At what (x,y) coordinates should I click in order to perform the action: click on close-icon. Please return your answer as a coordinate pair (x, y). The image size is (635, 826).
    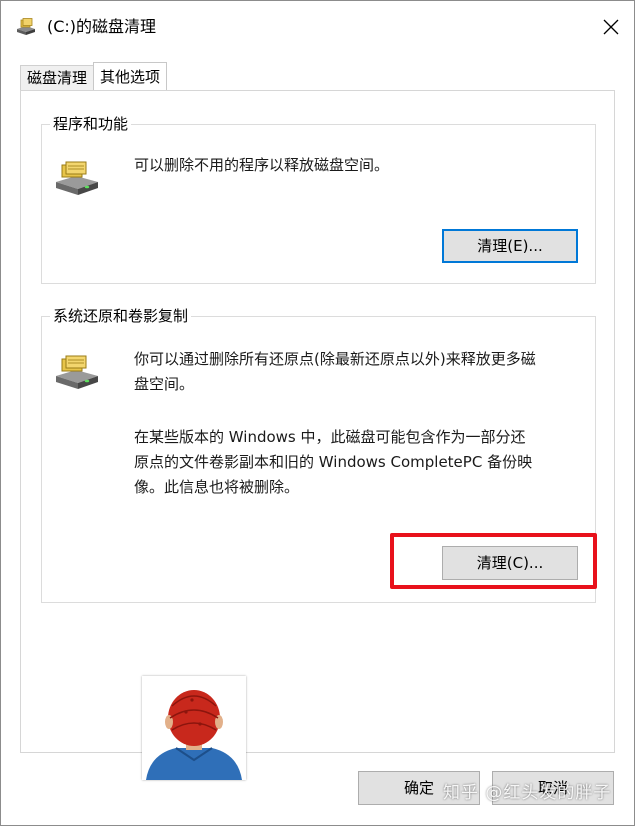
    Looking at the image, I should click on (611, 27).